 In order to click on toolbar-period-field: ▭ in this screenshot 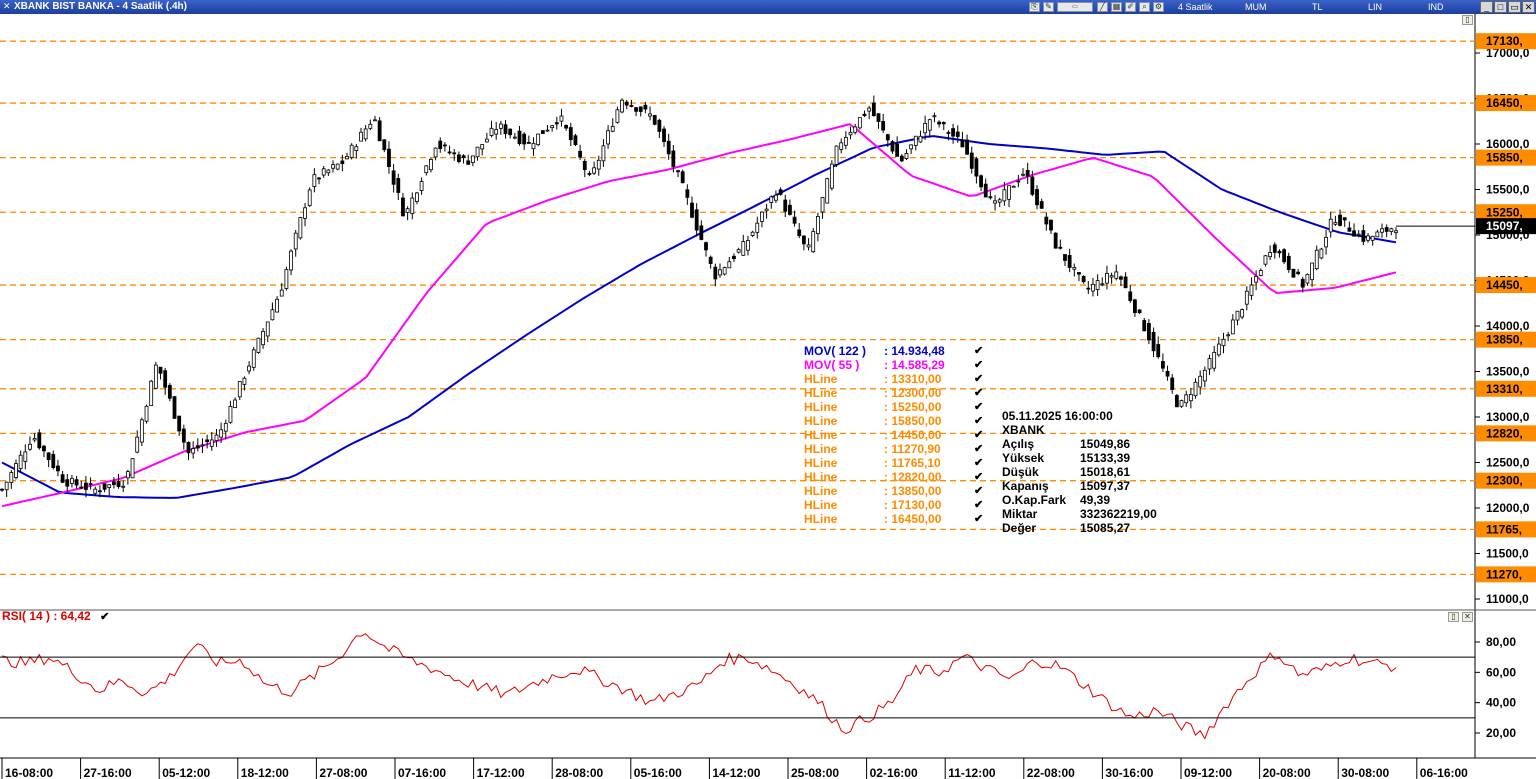, I will do `click(1075, 7)`.